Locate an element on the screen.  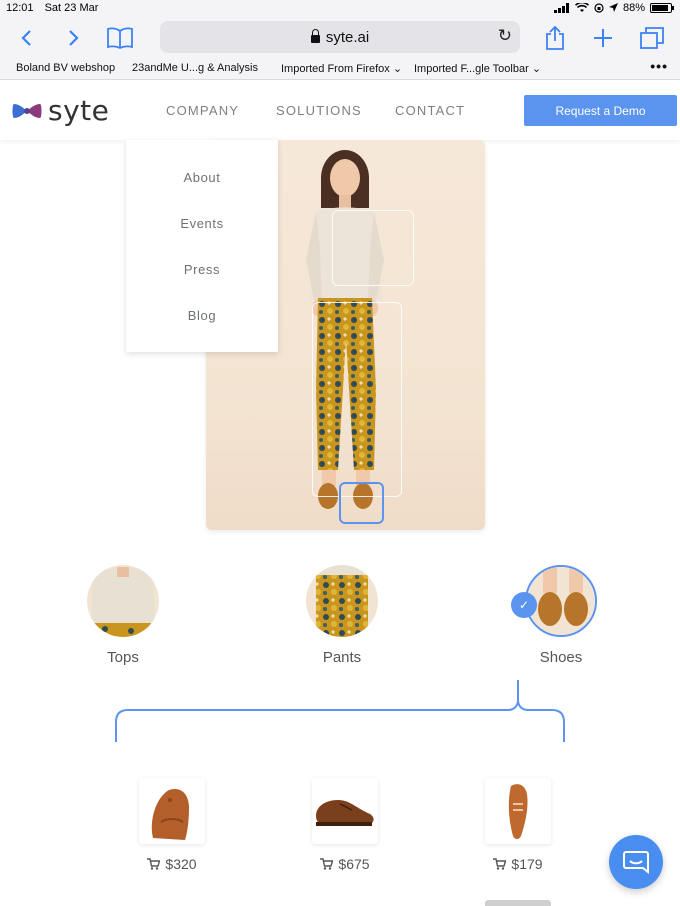
bookmarks-icon is located at coordinates (120, 38).